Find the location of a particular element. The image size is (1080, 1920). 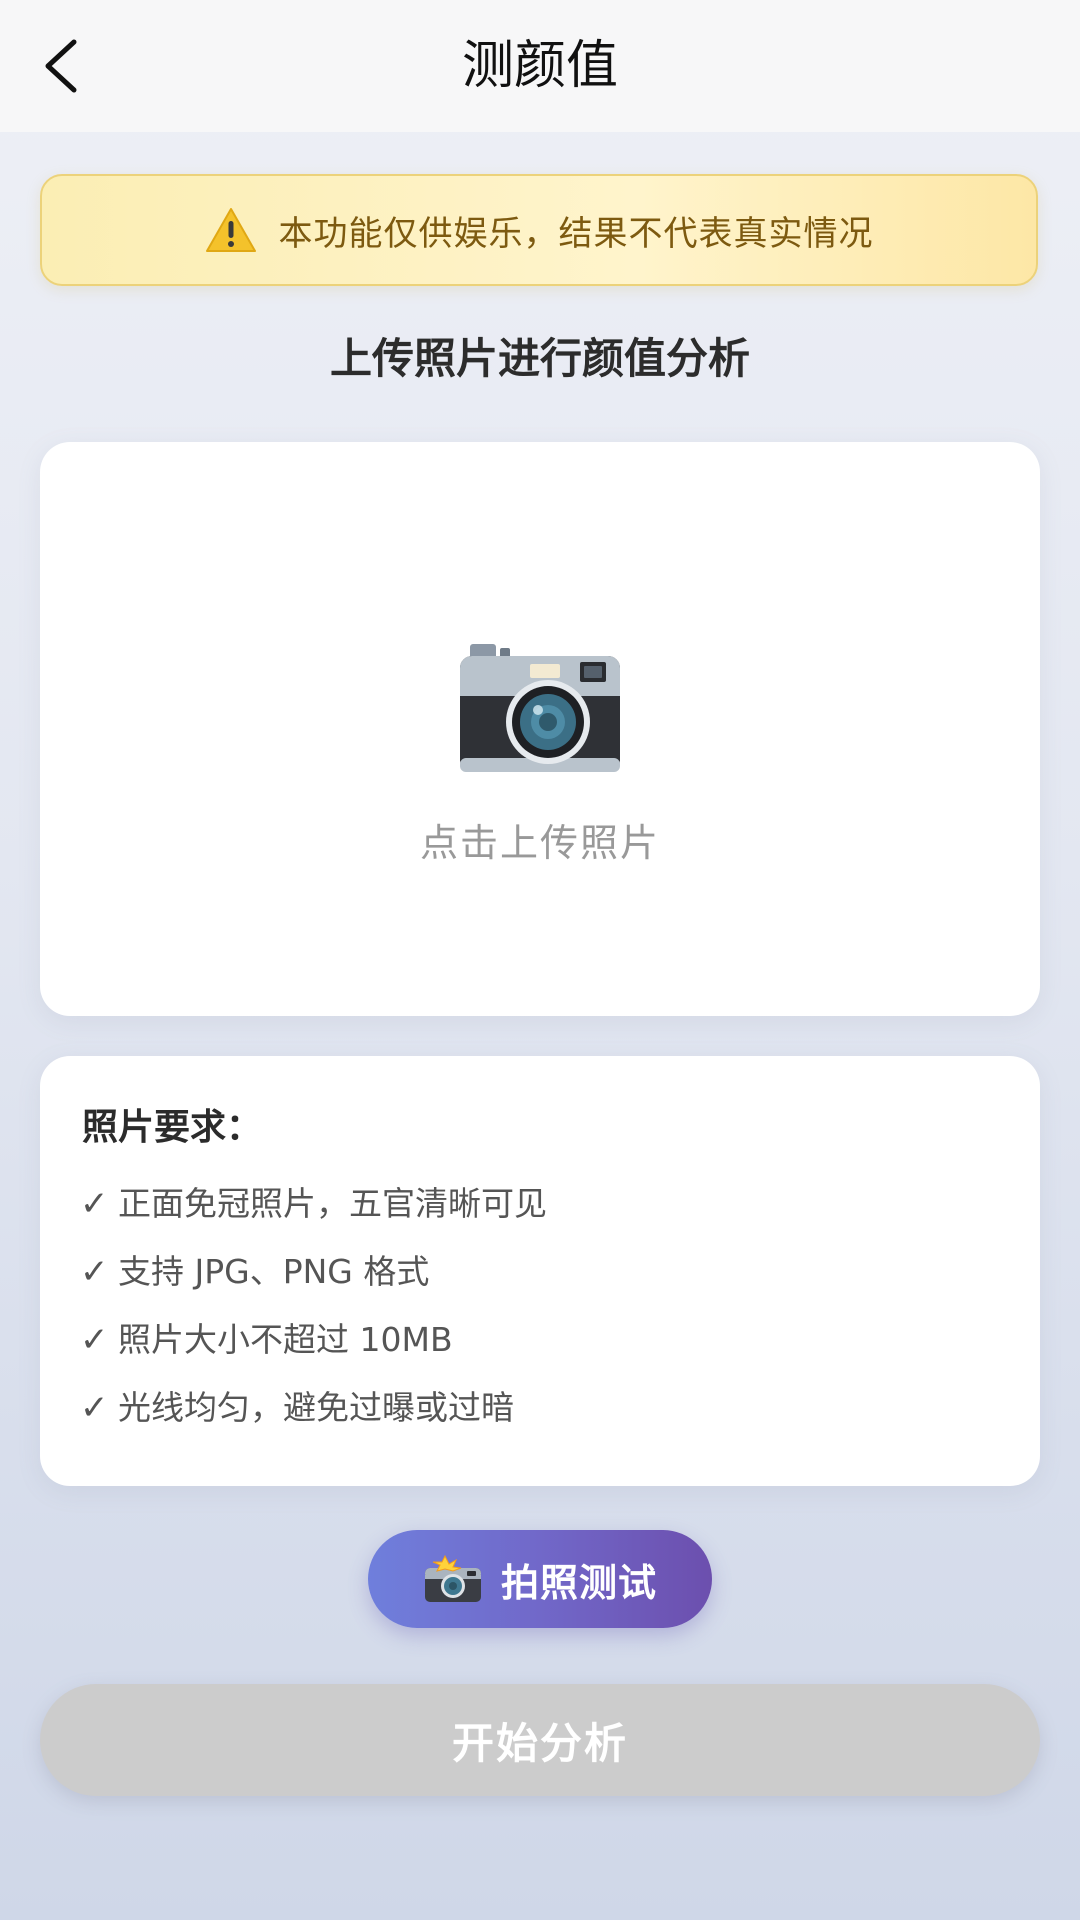

disclaimer-banner: 本功能仅供娱乐，结果不代表真实情况 is located at coordinates (539, 230).